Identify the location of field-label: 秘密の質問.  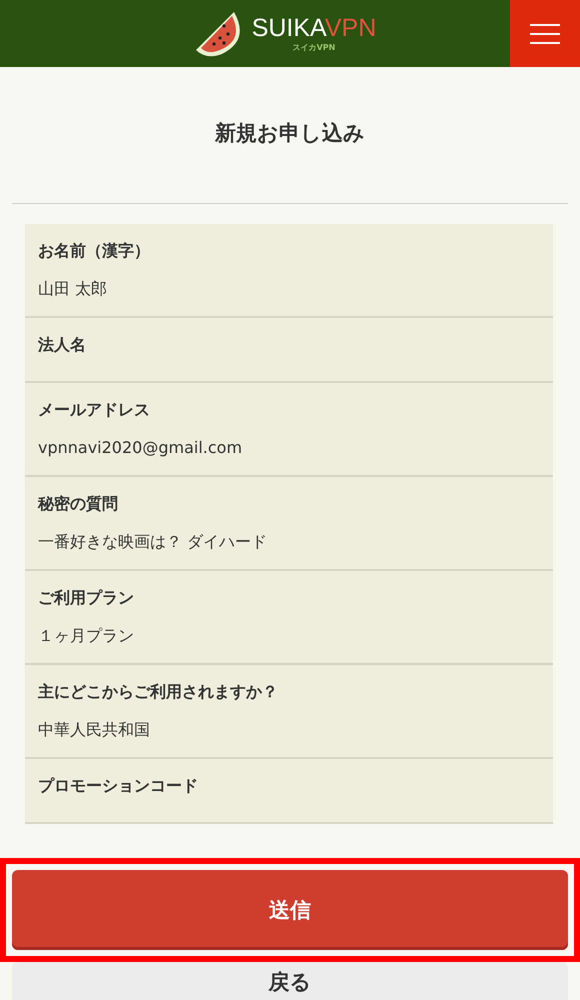
(78, 504).